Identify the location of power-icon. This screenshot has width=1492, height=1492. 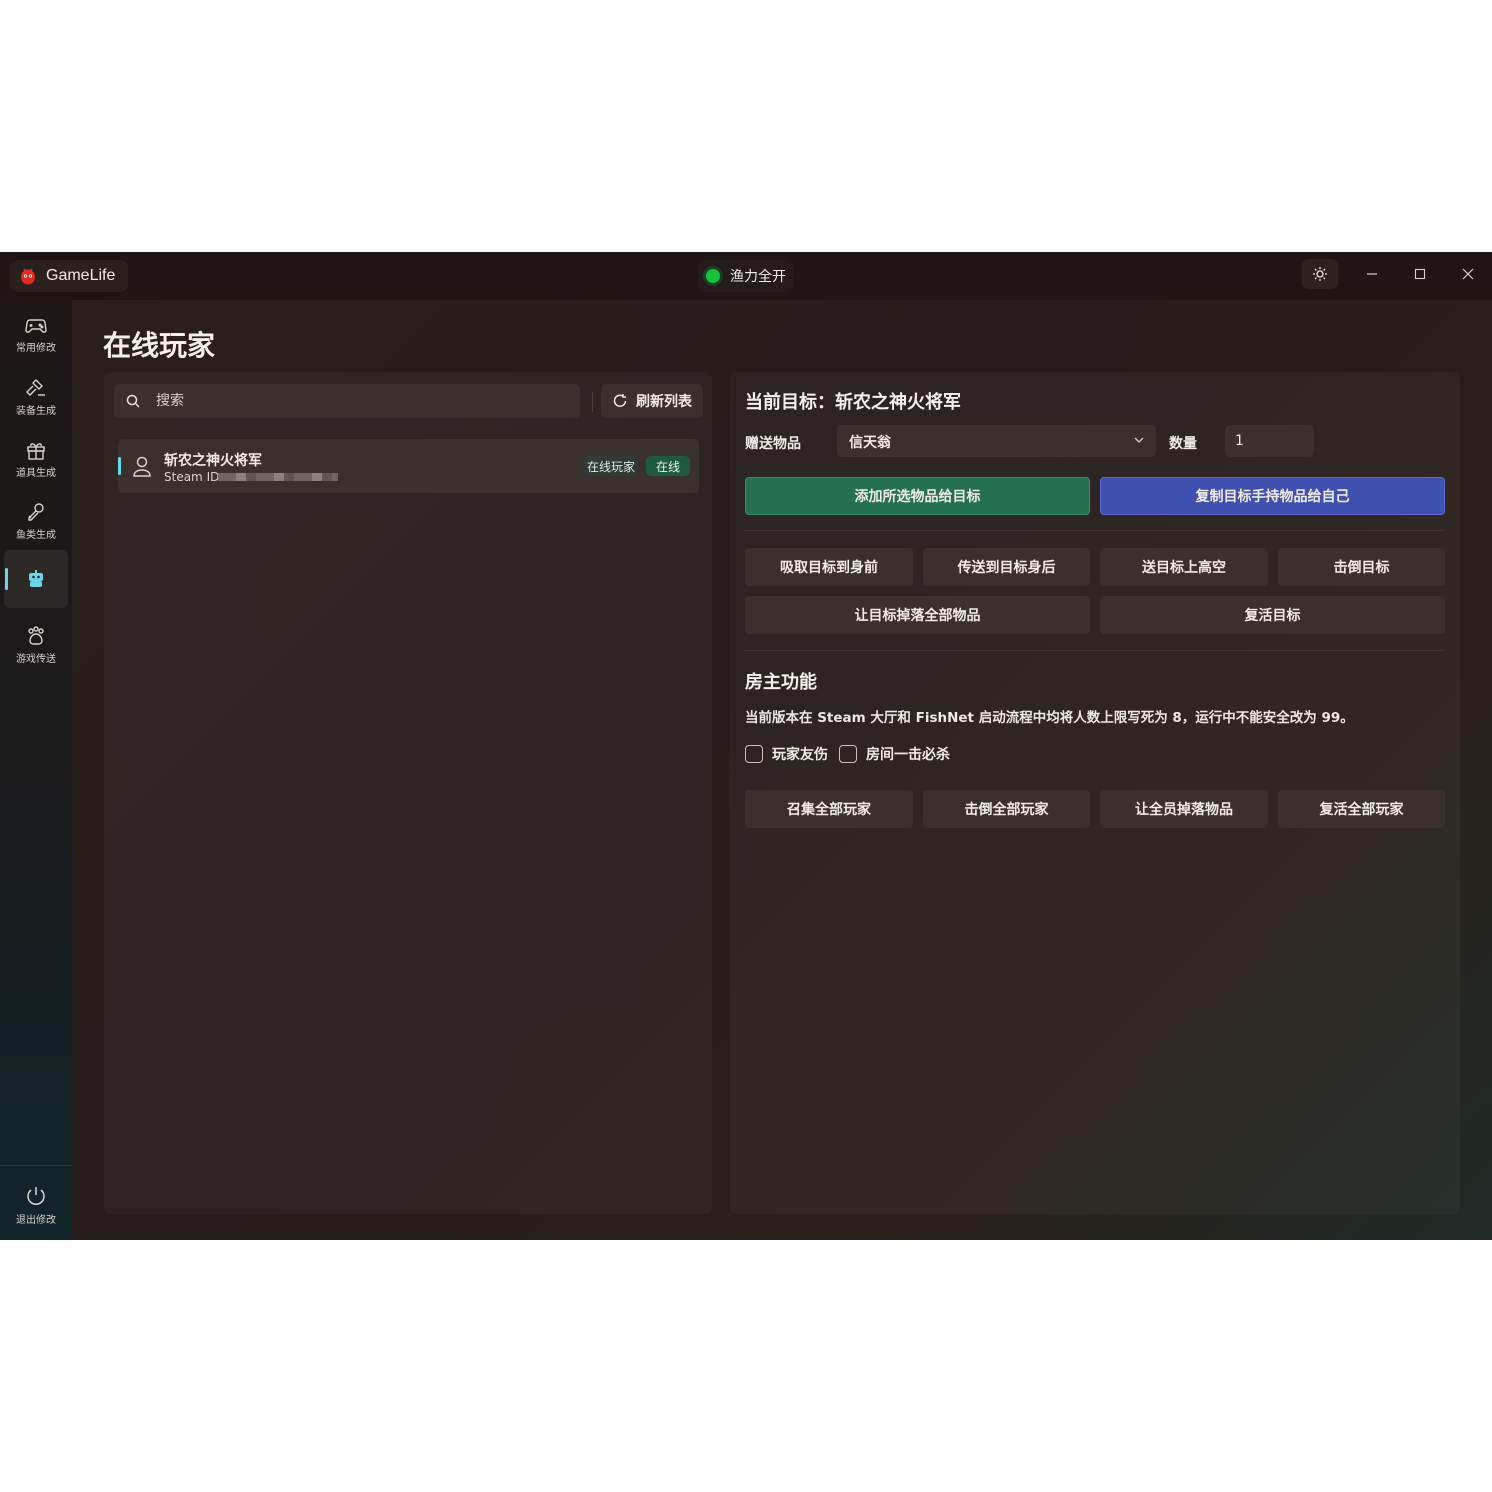
(36, 1195).